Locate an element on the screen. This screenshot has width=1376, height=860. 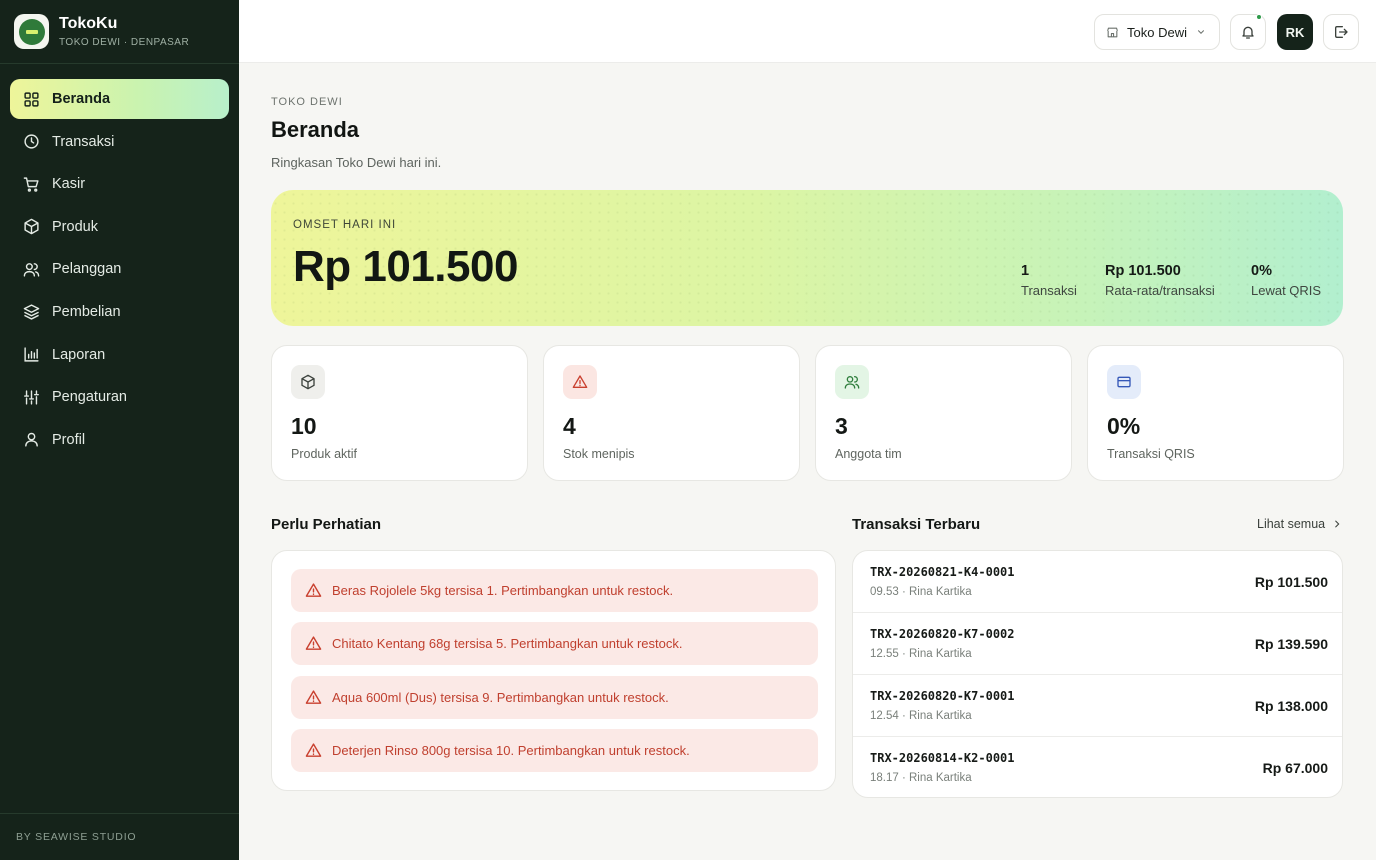
hero-stat-value: 1 is located at coordinates (1025, 271).